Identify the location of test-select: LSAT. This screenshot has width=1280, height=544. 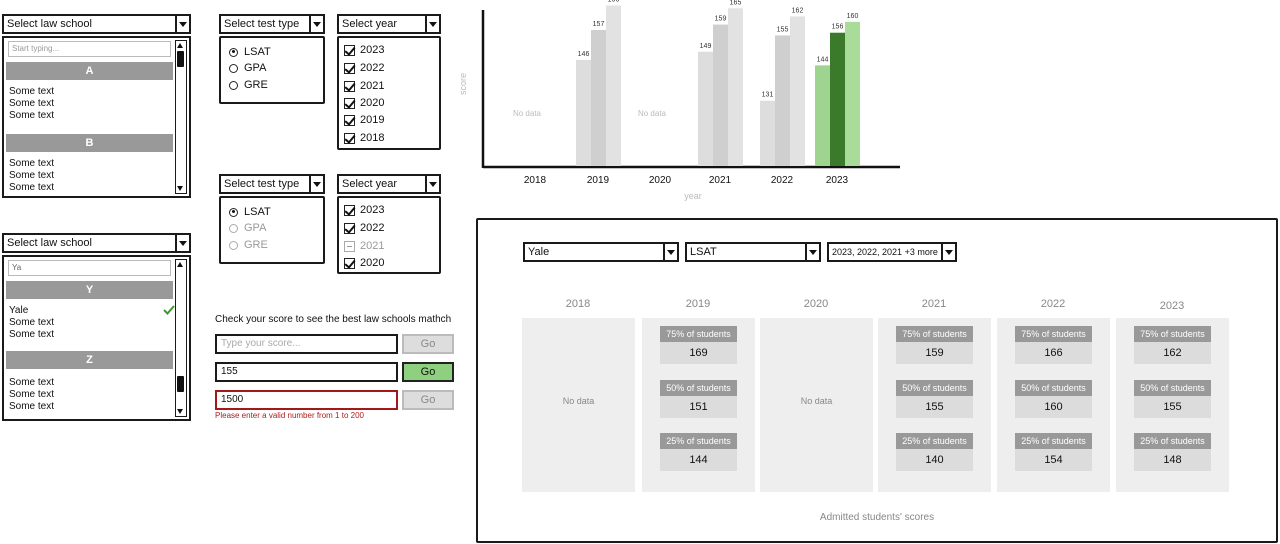
(753, 252).